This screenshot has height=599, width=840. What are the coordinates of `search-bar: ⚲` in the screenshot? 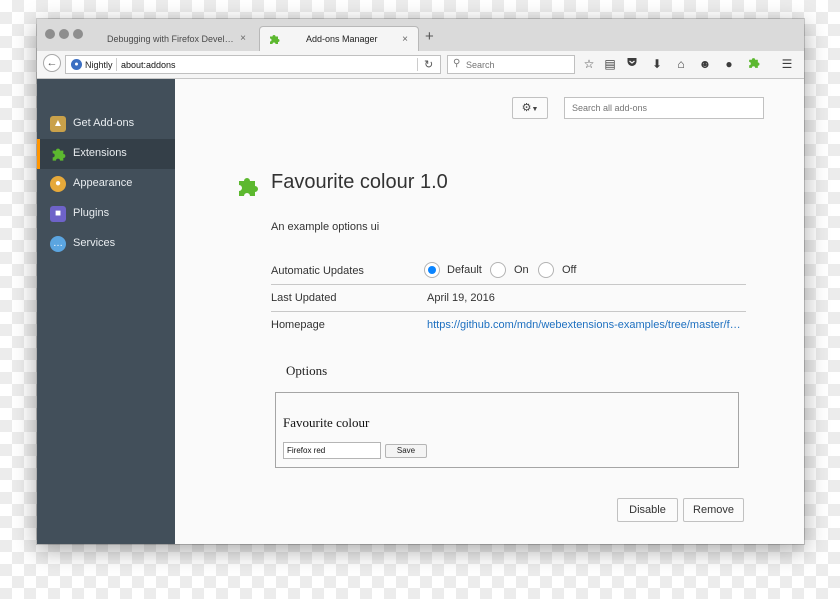 It's located at (511, 64).